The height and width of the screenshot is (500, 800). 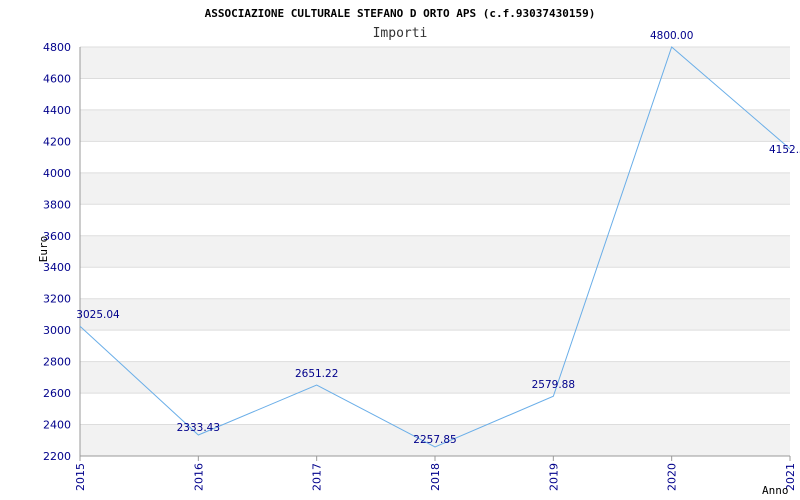 I want to click on y-tick-label: 4400, so click(x=57, y=110).